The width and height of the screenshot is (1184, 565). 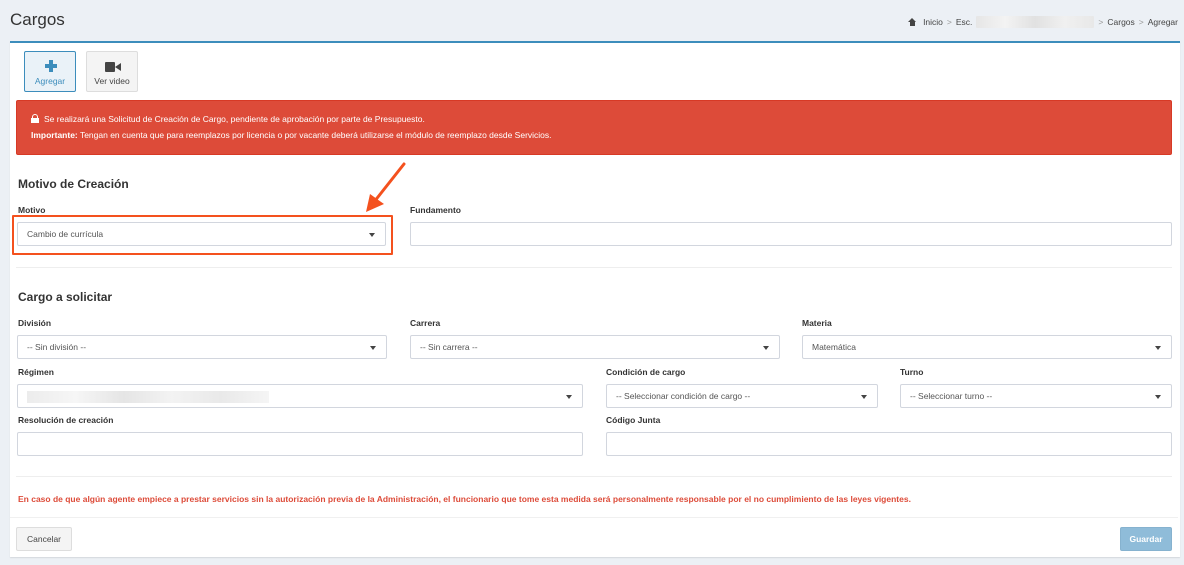 I want to click on save-button: Guardar, so click(x=1146, y=539).